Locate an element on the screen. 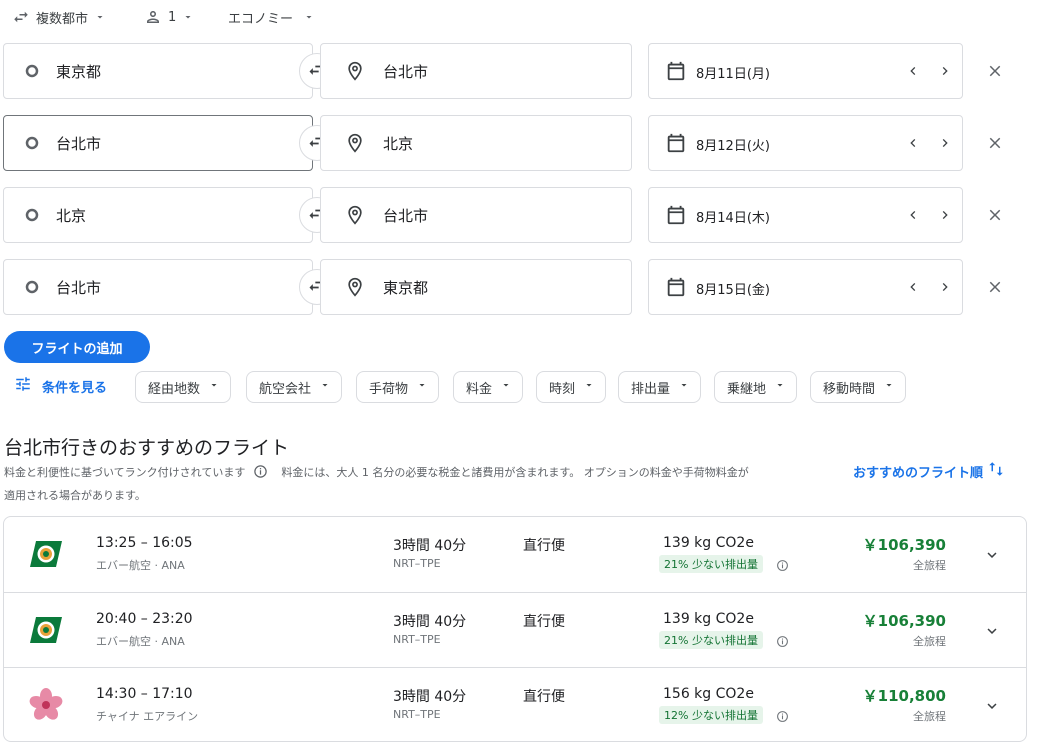  passenger-select: 1 is located at coordinates (169, 17).